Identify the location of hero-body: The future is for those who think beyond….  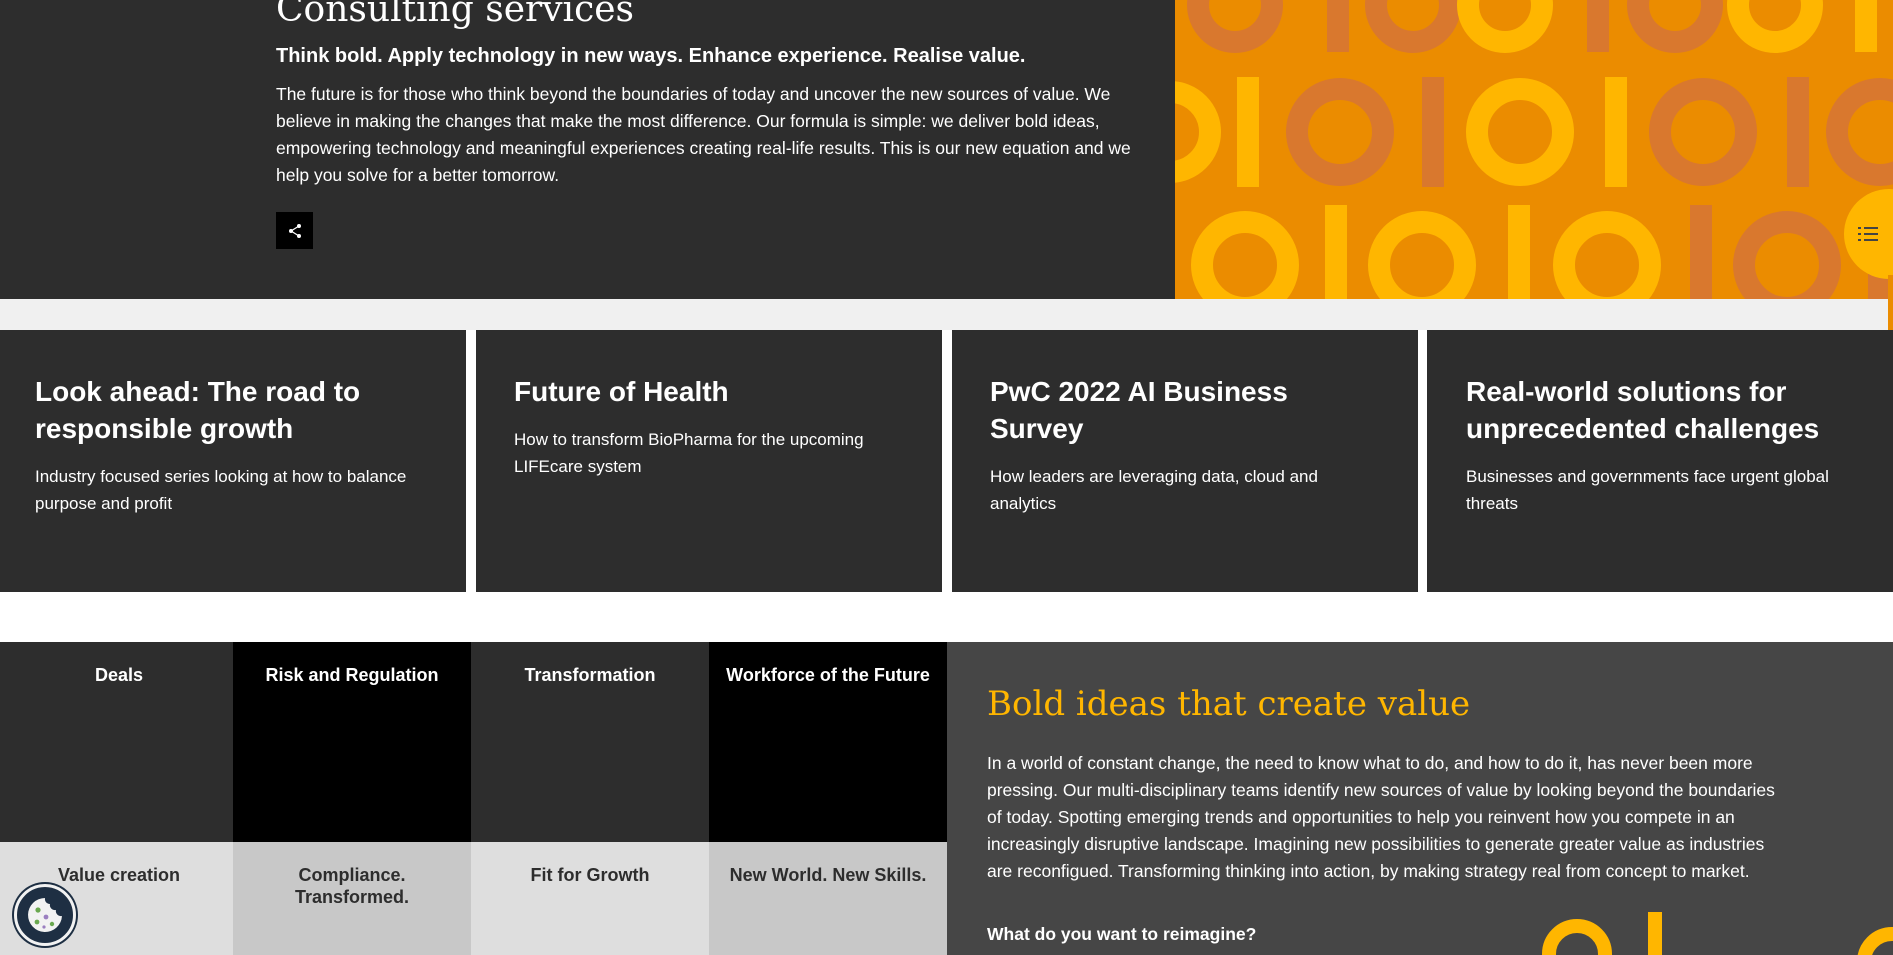
(703, 135).